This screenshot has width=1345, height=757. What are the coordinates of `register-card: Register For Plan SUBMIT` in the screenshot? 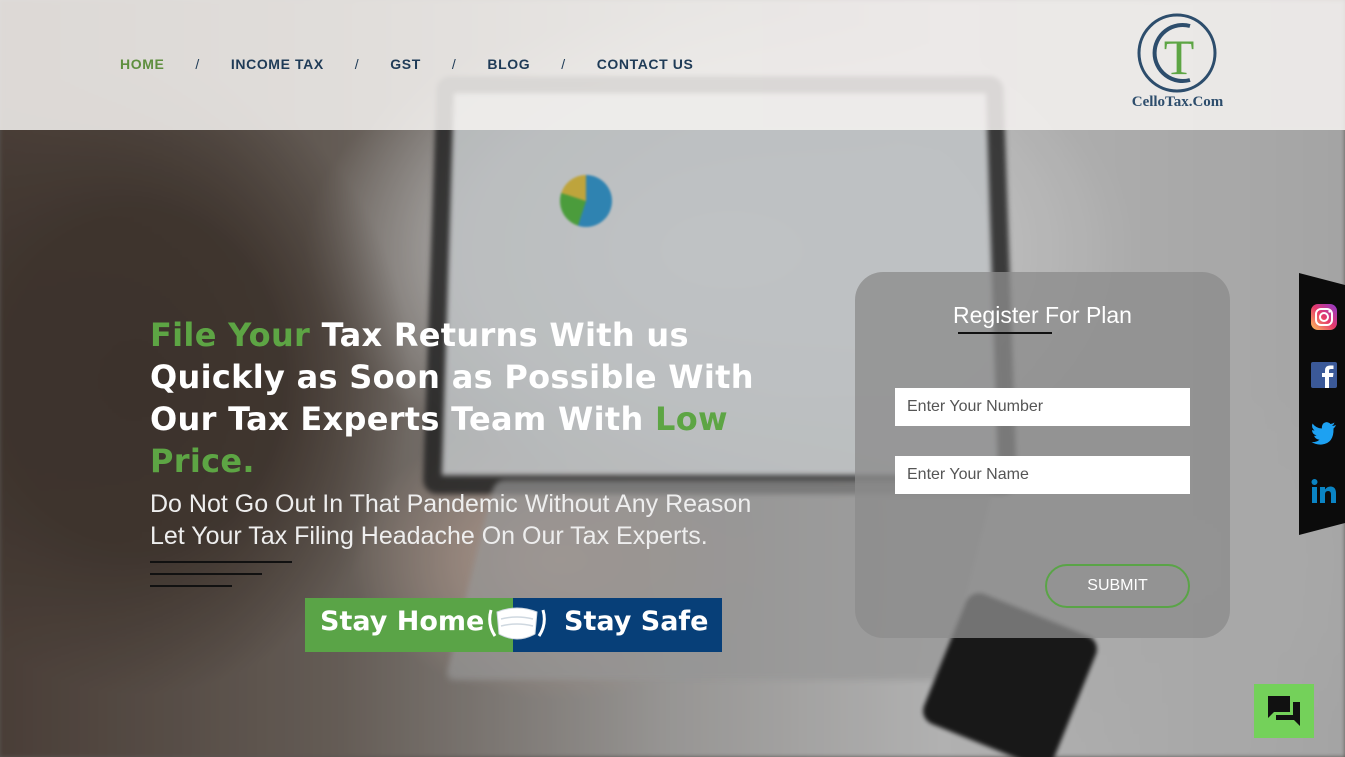 It's located at (1042, 455).